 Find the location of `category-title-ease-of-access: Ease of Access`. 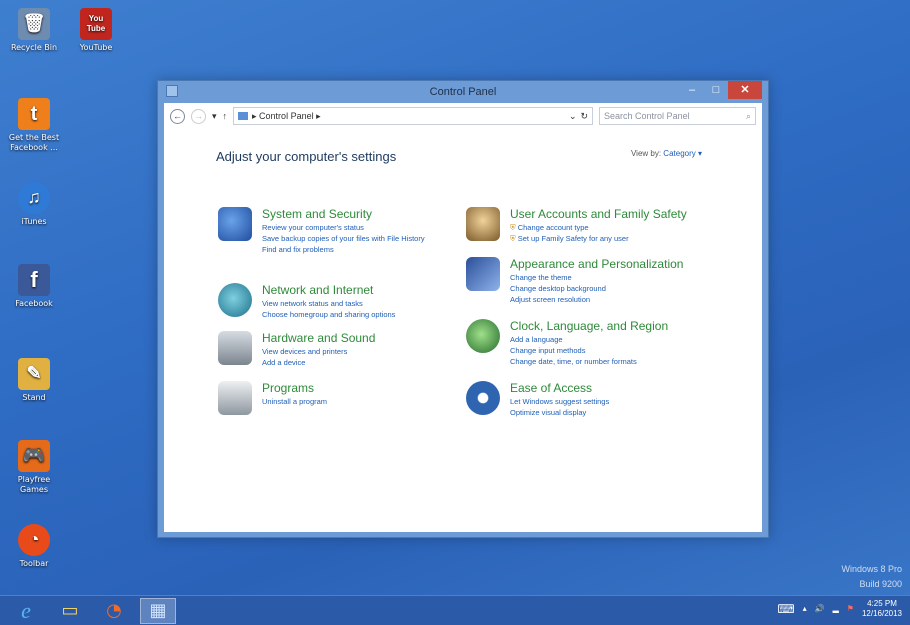

category-title-ease-of-access: Ease of Access is located at coordinates (559, 388).